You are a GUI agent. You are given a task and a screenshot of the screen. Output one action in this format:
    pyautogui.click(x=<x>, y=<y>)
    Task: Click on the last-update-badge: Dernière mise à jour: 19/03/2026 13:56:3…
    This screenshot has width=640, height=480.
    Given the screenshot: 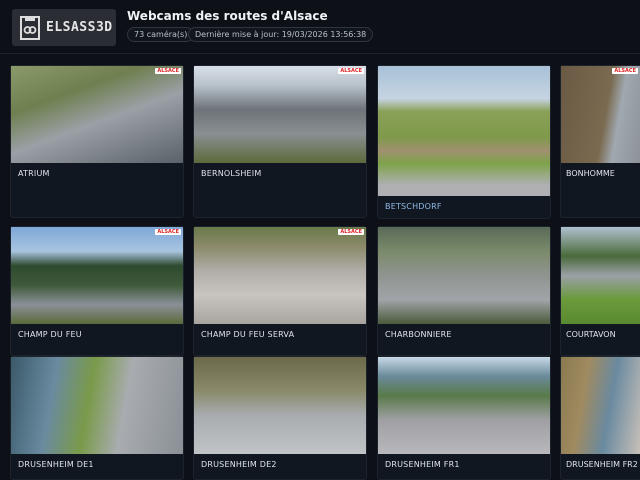 What is the action you would take?
    pyautogui.click(x=281, y=34)
    